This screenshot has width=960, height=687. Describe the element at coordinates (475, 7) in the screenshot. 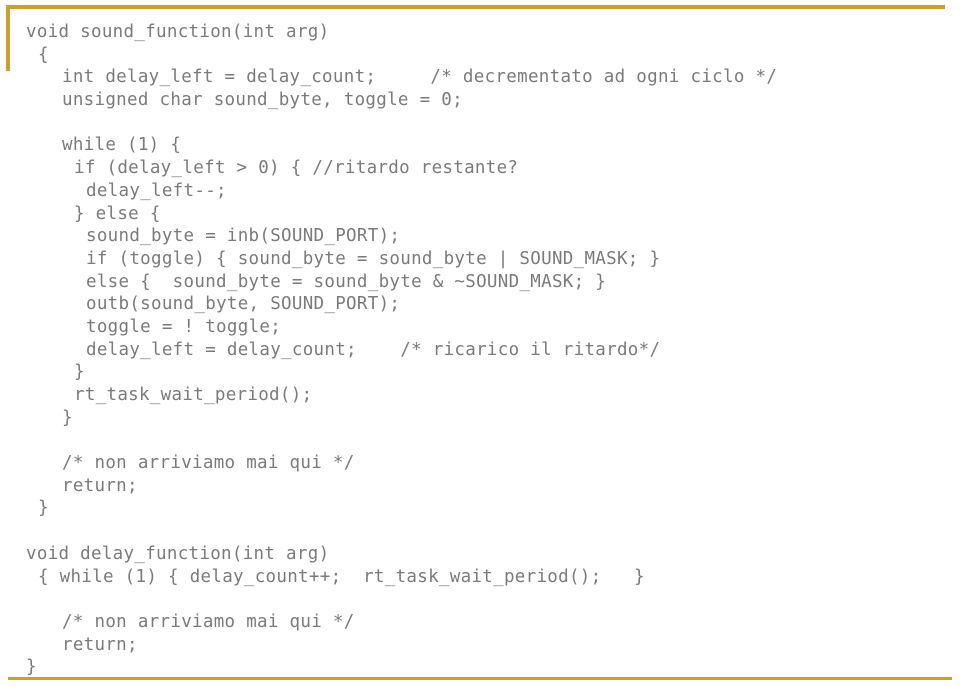

I see `gold-top-rule` at that location.